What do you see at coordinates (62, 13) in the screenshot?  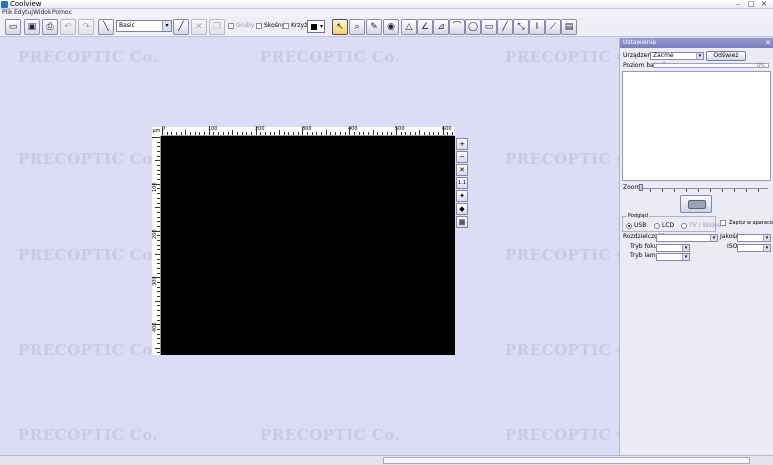 I see `menu-help: Pomoc` at bounding box center [62, 13].